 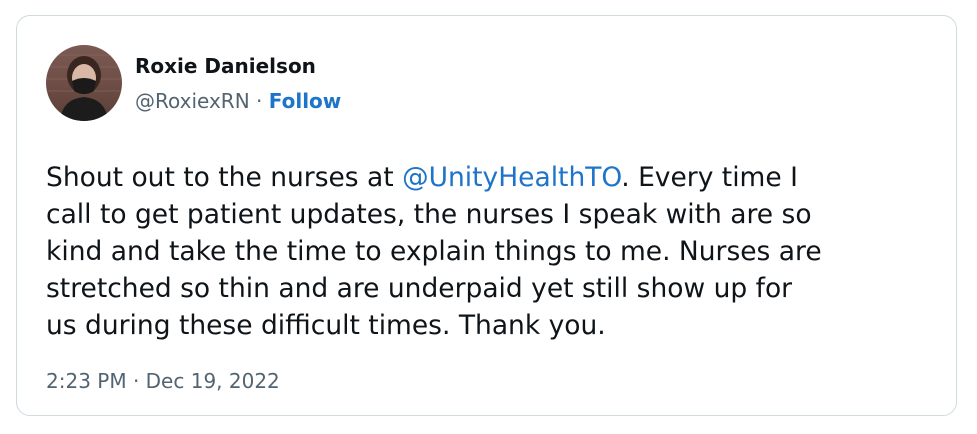 I want to click on avatar-photo-icon, so click(x=84, y=83).